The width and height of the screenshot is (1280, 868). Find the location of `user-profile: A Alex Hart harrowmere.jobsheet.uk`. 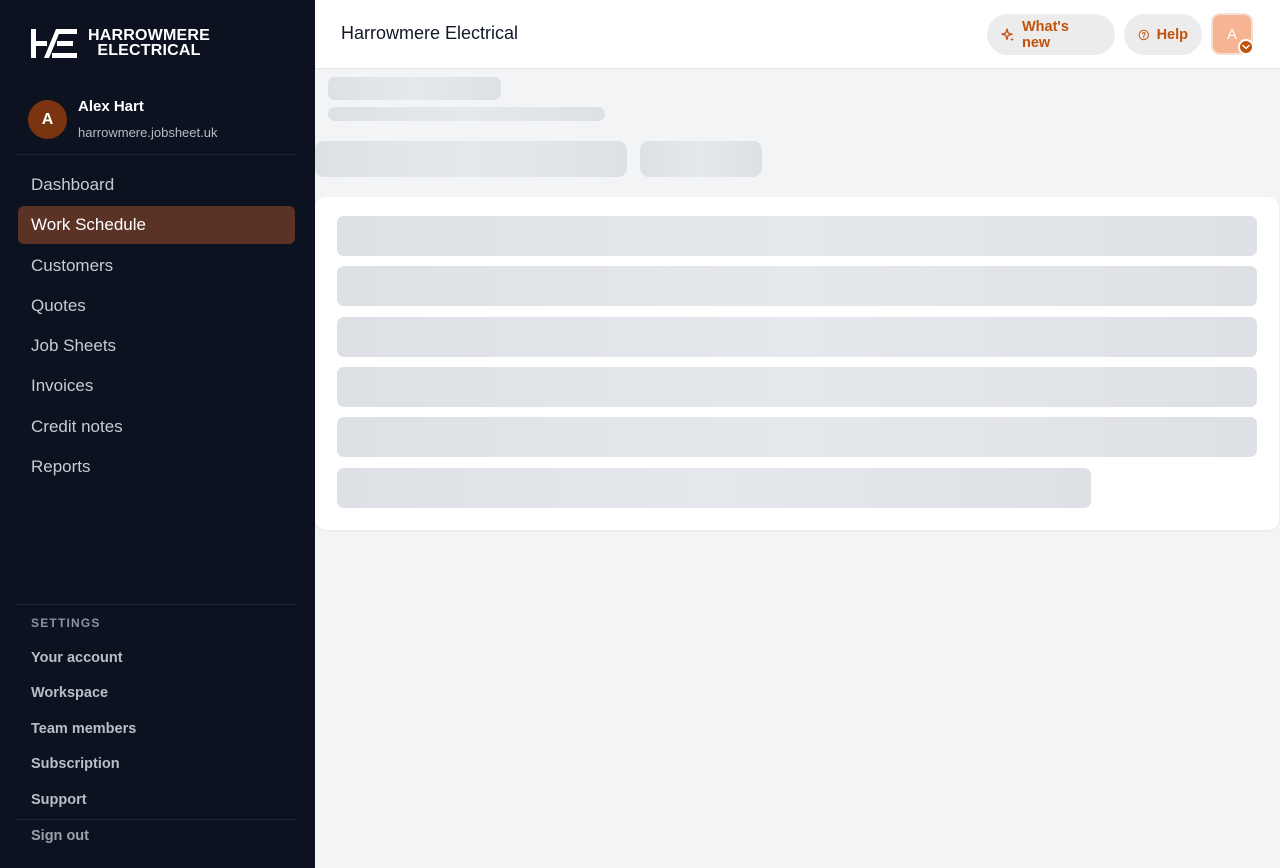

user-profile: A Alex Hart harrowmere.jobsheet.uk is located at coordinates (122, 119).